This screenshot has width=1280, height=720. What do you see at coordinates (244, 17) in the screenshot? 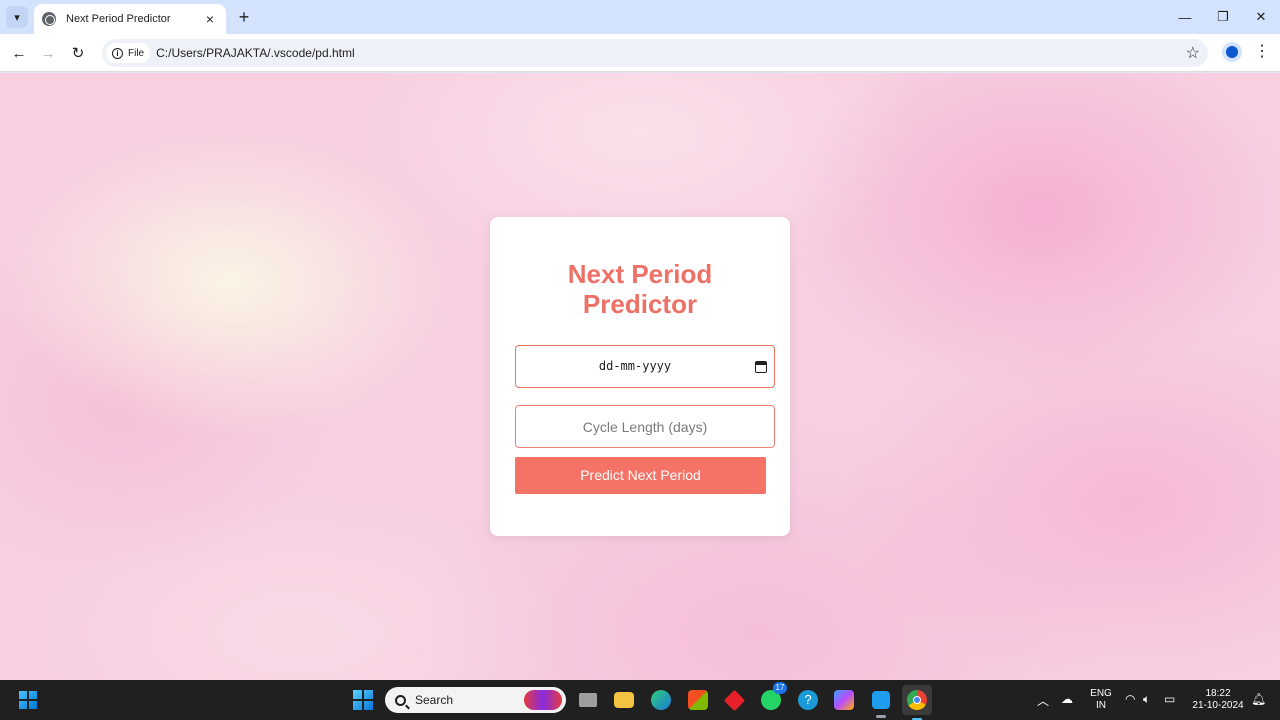
I see `plus-icon: +` at bounding box center [244, 17].